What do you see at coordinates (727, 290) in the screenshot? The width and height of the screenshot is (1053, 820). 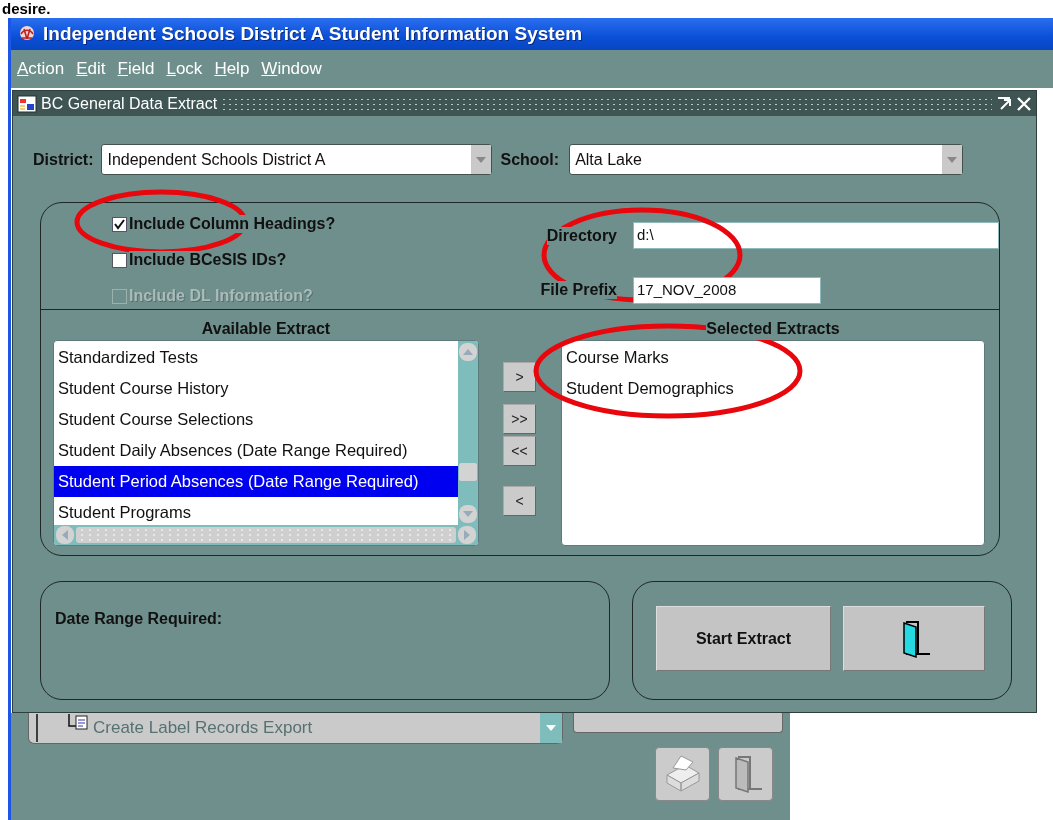 I see `file-prefix-field: 17_NOV_2008` at bounding box center [727, 290].